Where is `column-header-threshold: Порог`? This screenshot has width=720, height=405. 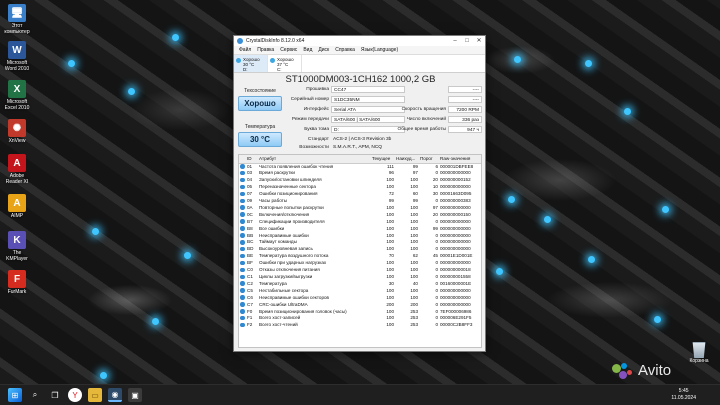 column-header-threshold: Порог is located at coordinates (429, 159).